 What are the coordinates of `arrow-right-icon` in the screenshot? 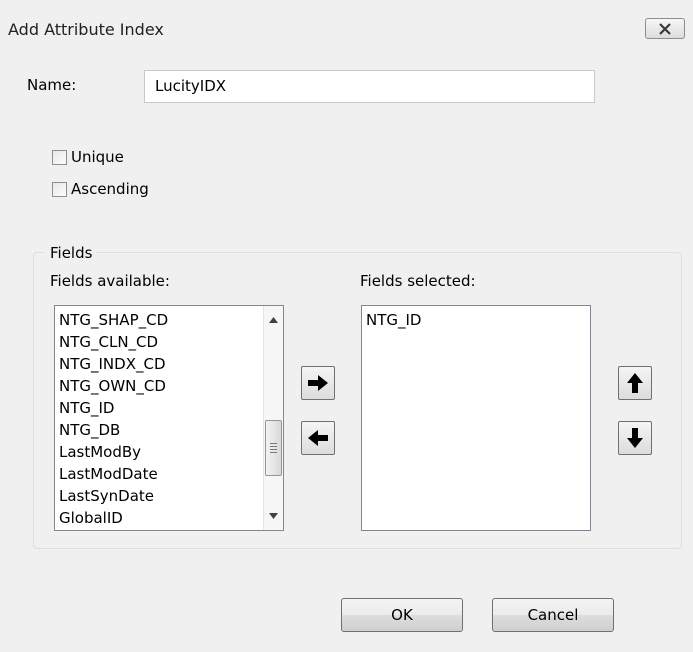 It's located at (318, 383).